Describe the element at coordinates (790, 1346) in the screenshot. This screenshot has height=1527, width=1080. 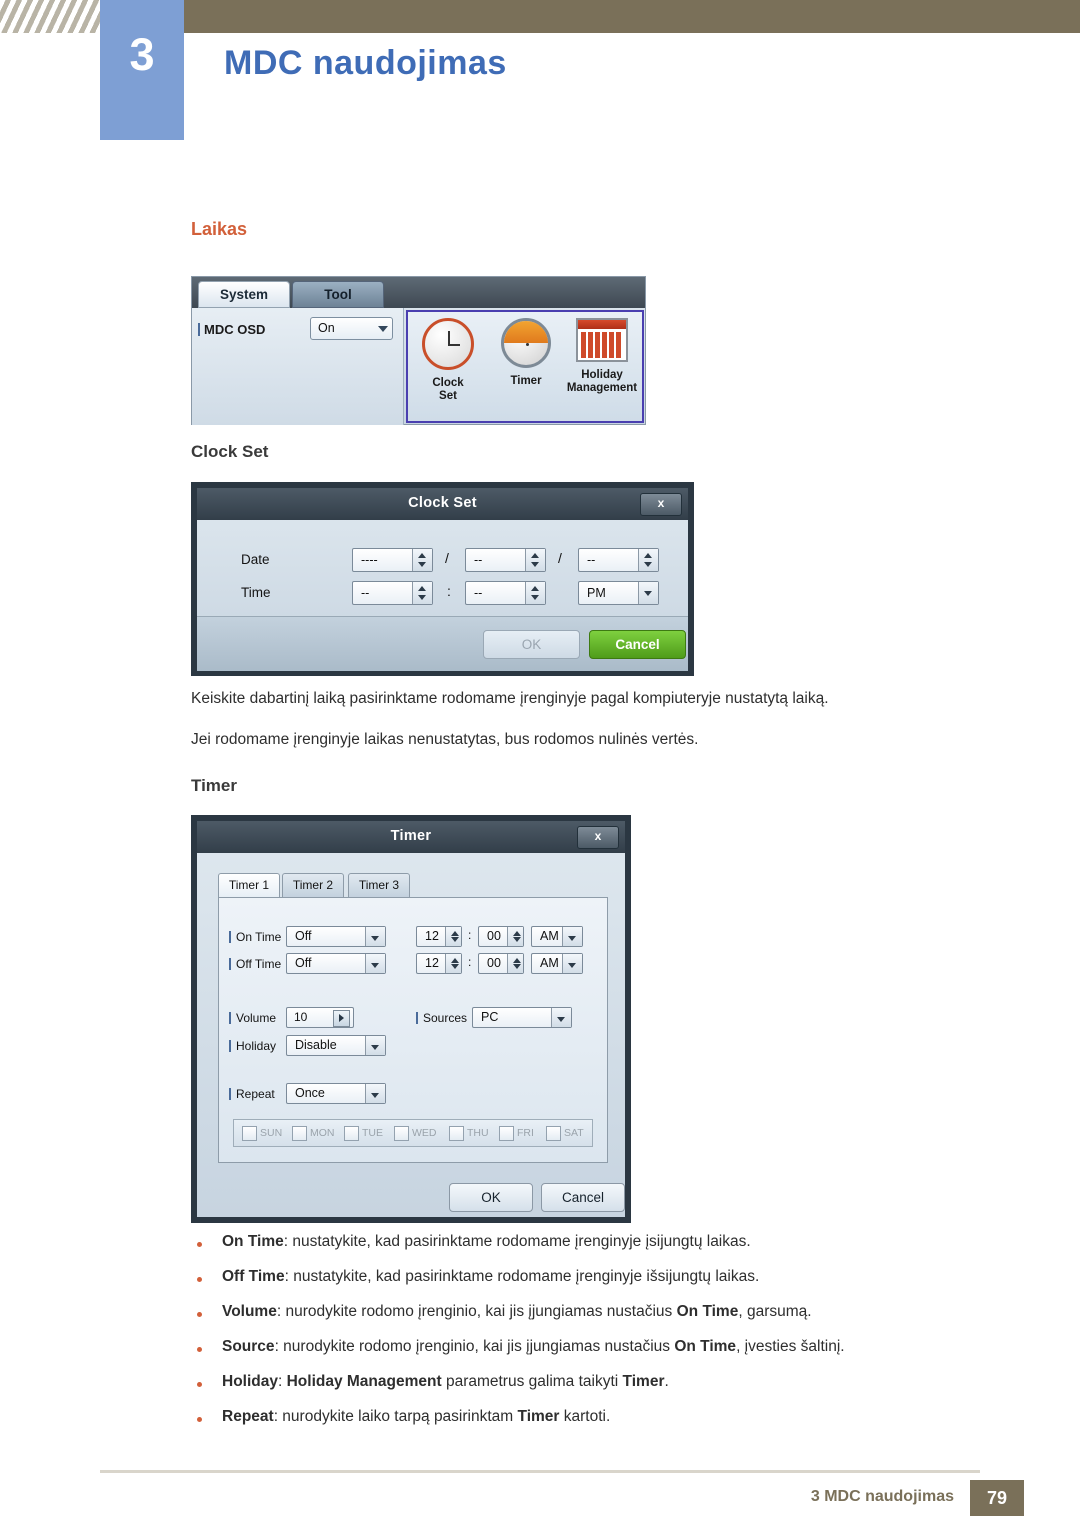
I see `bullet-rest-2: , įvesties šaltinį.` at that location.